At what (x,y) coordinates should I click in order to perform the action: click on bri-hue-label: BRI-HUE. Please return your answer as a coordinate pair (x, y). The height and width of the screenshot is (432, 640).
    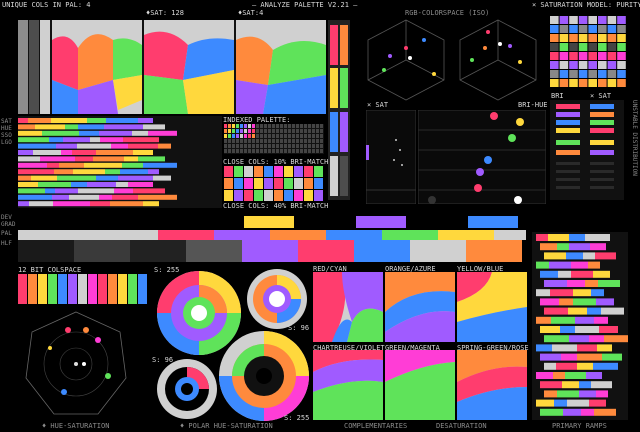
    Looking at the image, I should click on (533, 105).